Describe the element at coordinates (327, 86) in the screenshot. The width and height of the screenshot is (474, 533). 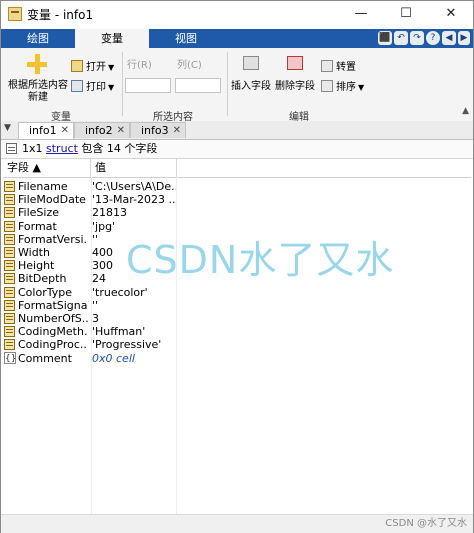
I see `sort-icon` at that location.